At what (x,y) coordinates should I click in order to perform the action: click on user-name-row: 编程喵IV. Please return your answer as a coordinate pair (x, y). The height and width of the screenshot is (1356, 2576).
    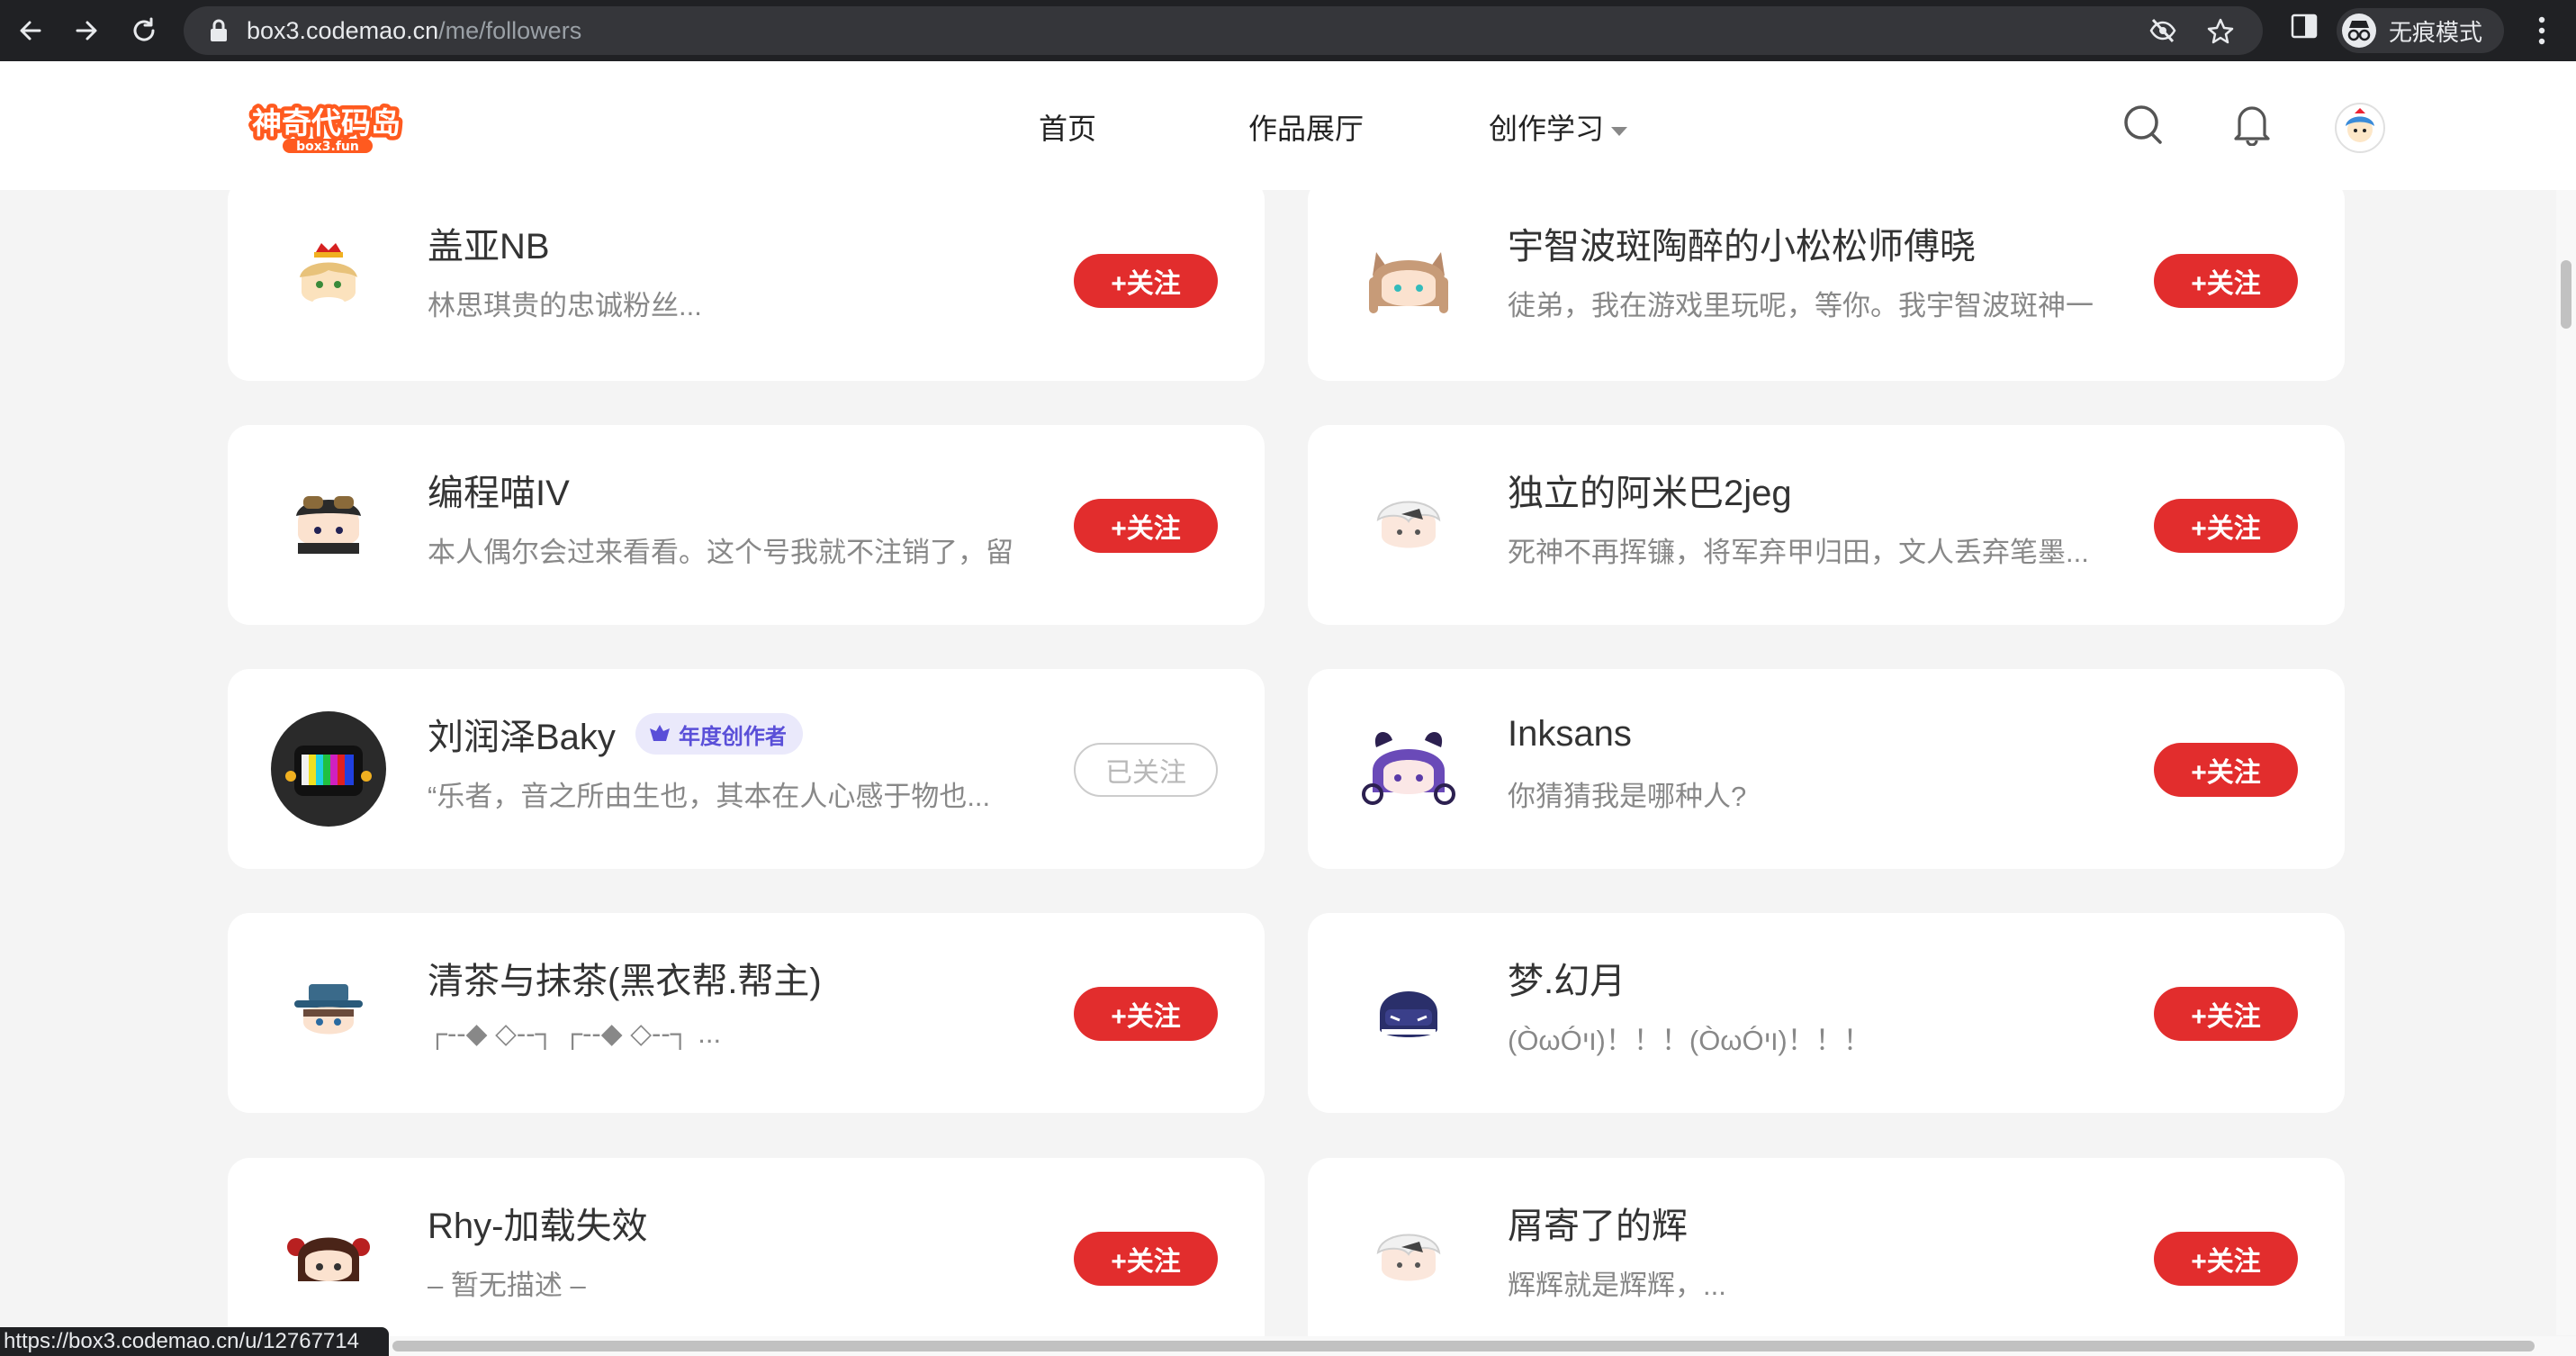
    Looking at the image, I should click on (499, 490).